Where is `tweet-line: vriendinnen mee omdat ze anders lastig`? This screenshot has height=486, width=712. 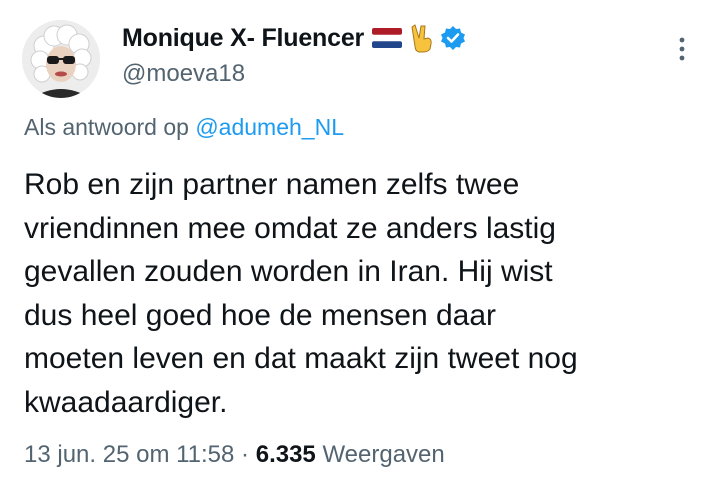 tweet-line: vriendinnen mee omdat ze anders lastig is located at coordinates (290, 228).